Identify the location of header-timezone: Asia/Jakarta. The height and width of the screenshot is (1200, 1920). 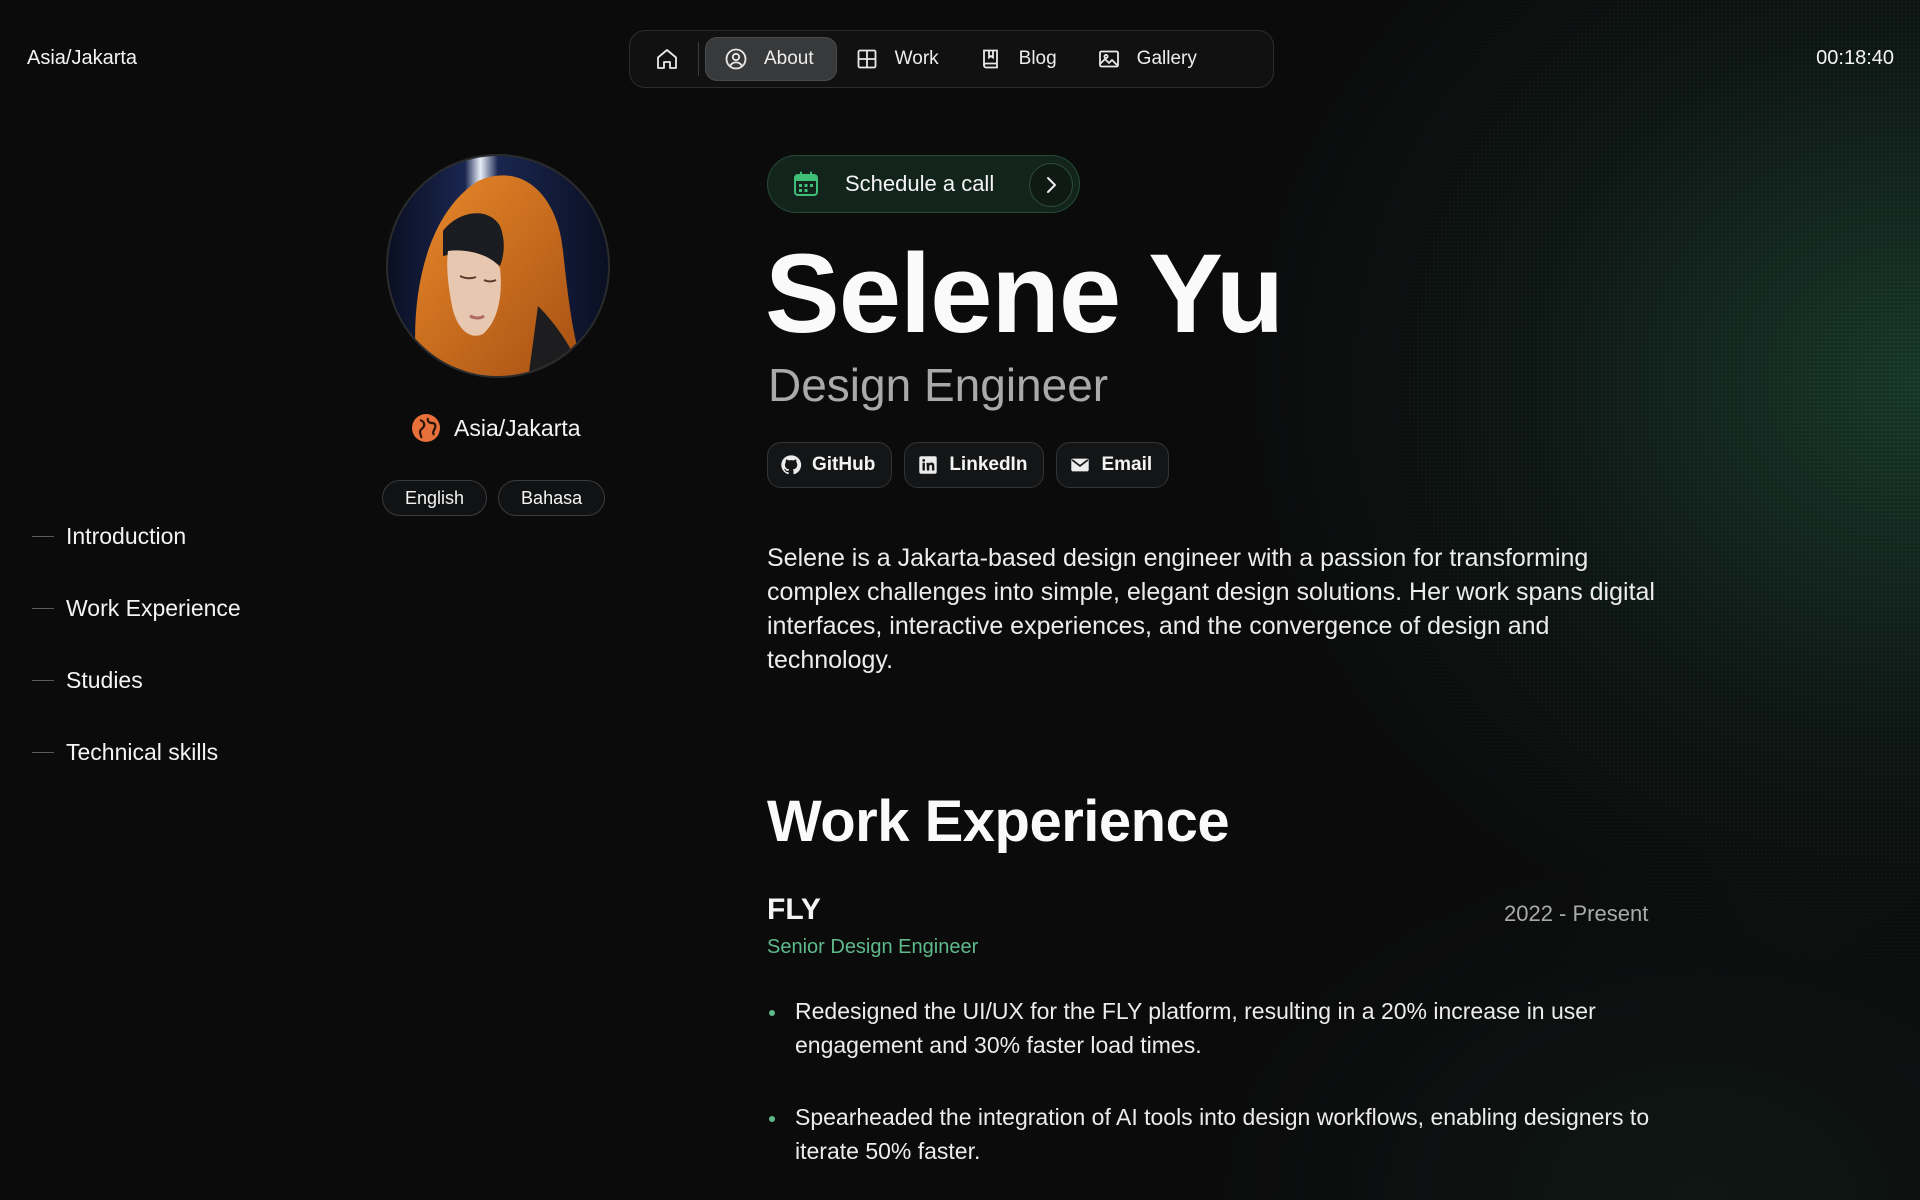
(82, 58).